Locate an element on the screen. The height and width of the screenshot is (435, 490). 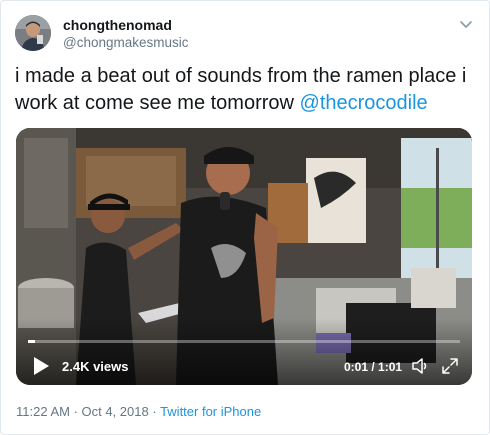
volume-icon is located at coordinates (420, 366).